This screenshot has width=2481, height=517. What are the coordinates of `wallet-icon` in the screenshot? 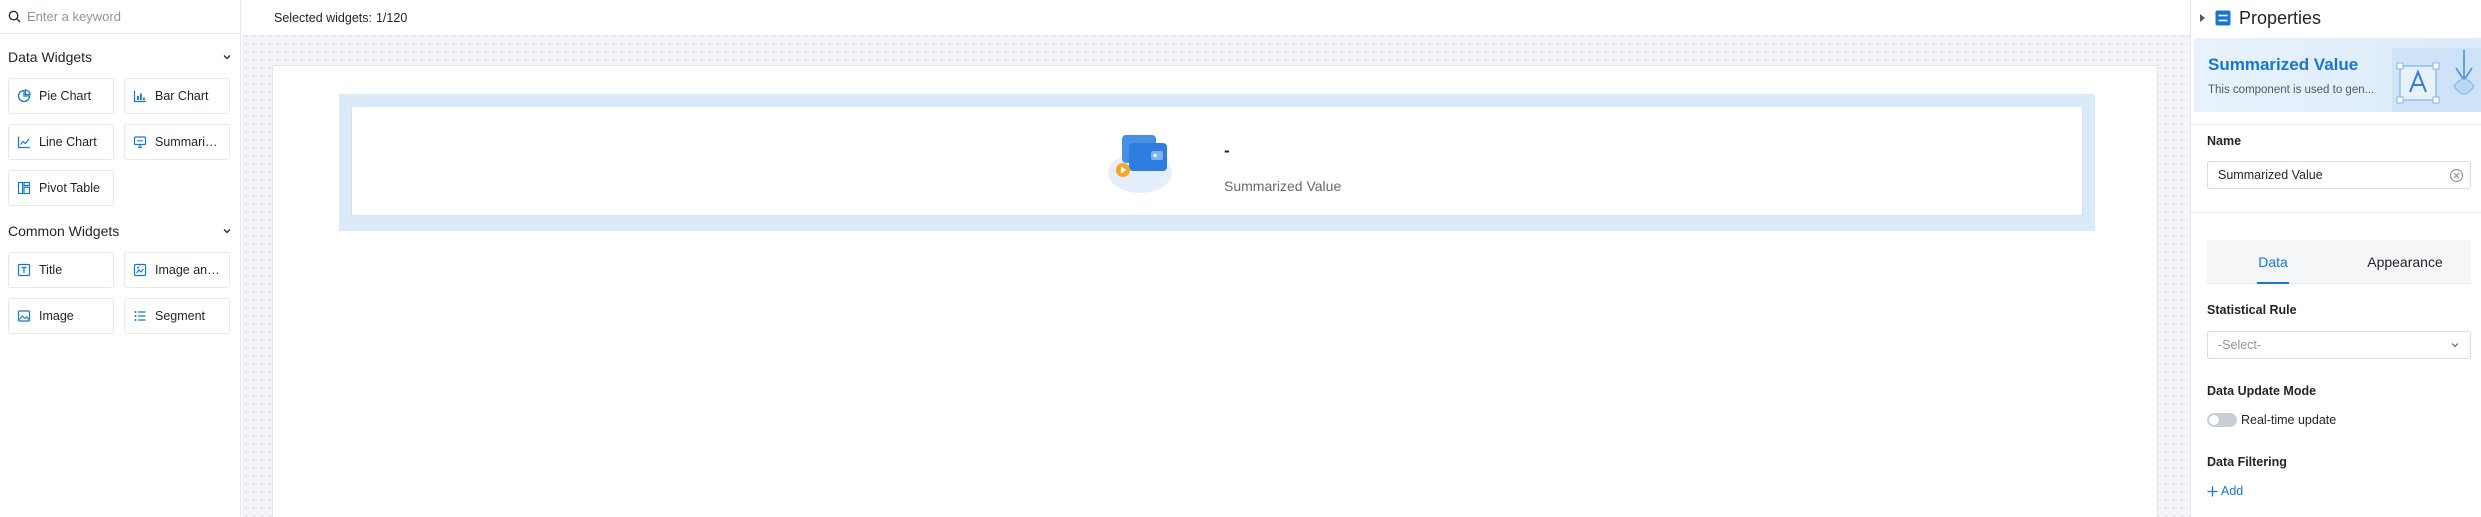 It's located at (1140, 164).